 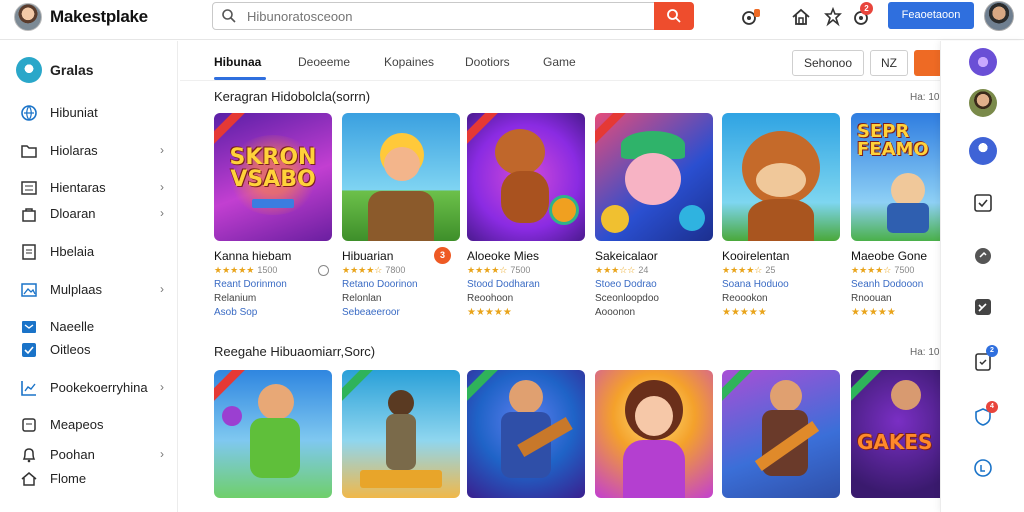 What do you see at coordinates (29, 425) in the screenshot?
I see `copy-icon` at bounding box center [29, 425].